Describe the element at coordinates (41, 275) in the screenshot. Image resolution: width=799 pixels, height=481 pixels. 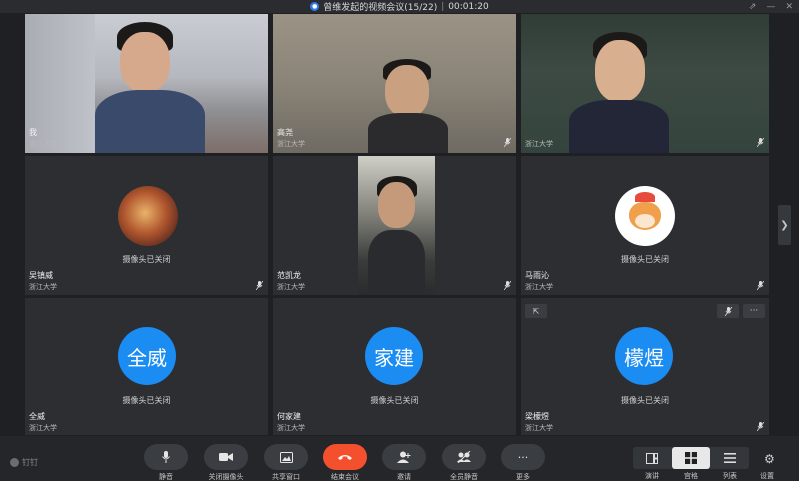
I see `participant-name: 吴镇威` at that location.